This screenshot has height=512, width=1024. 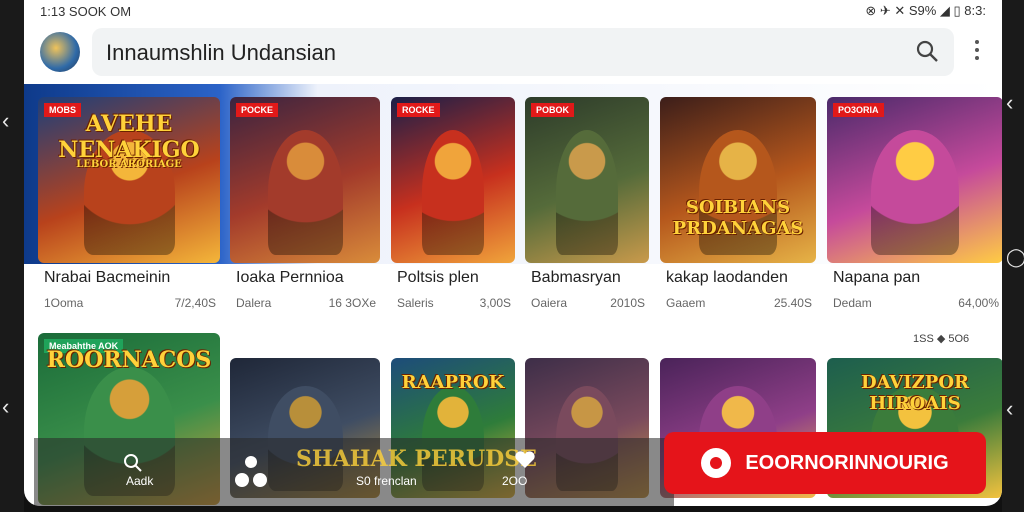 I want to click on game-category: Oaiera, so click(x=549, y=303).